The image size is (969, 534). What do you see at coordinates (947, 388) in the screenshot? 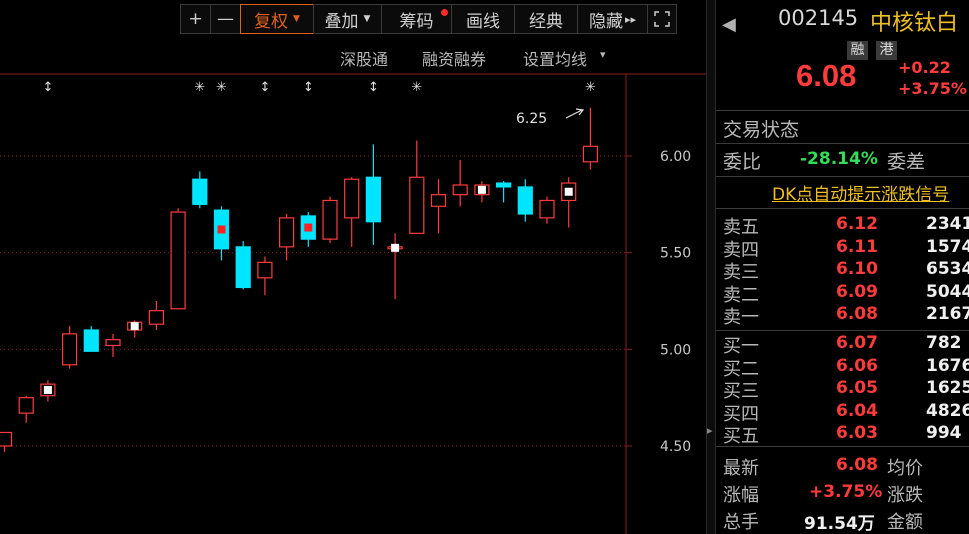
I see `level-volume: 1625` at bounding box center [947, 388].